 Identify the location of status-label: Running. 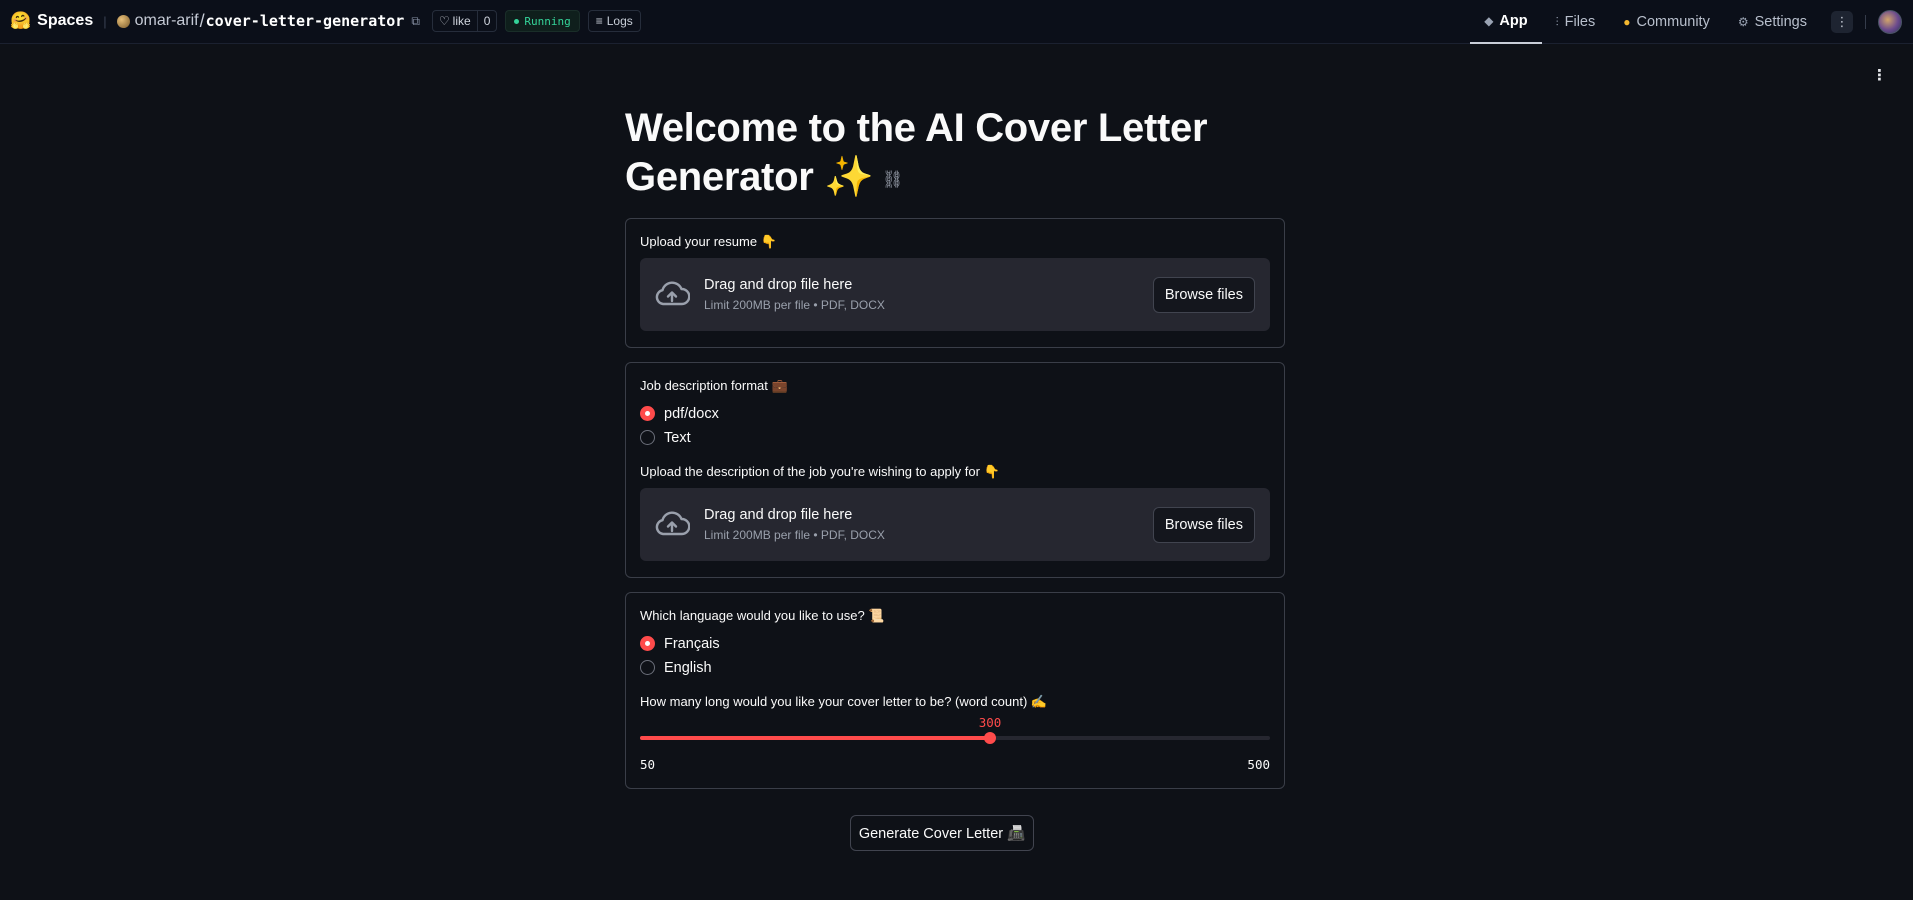
(547, 21).